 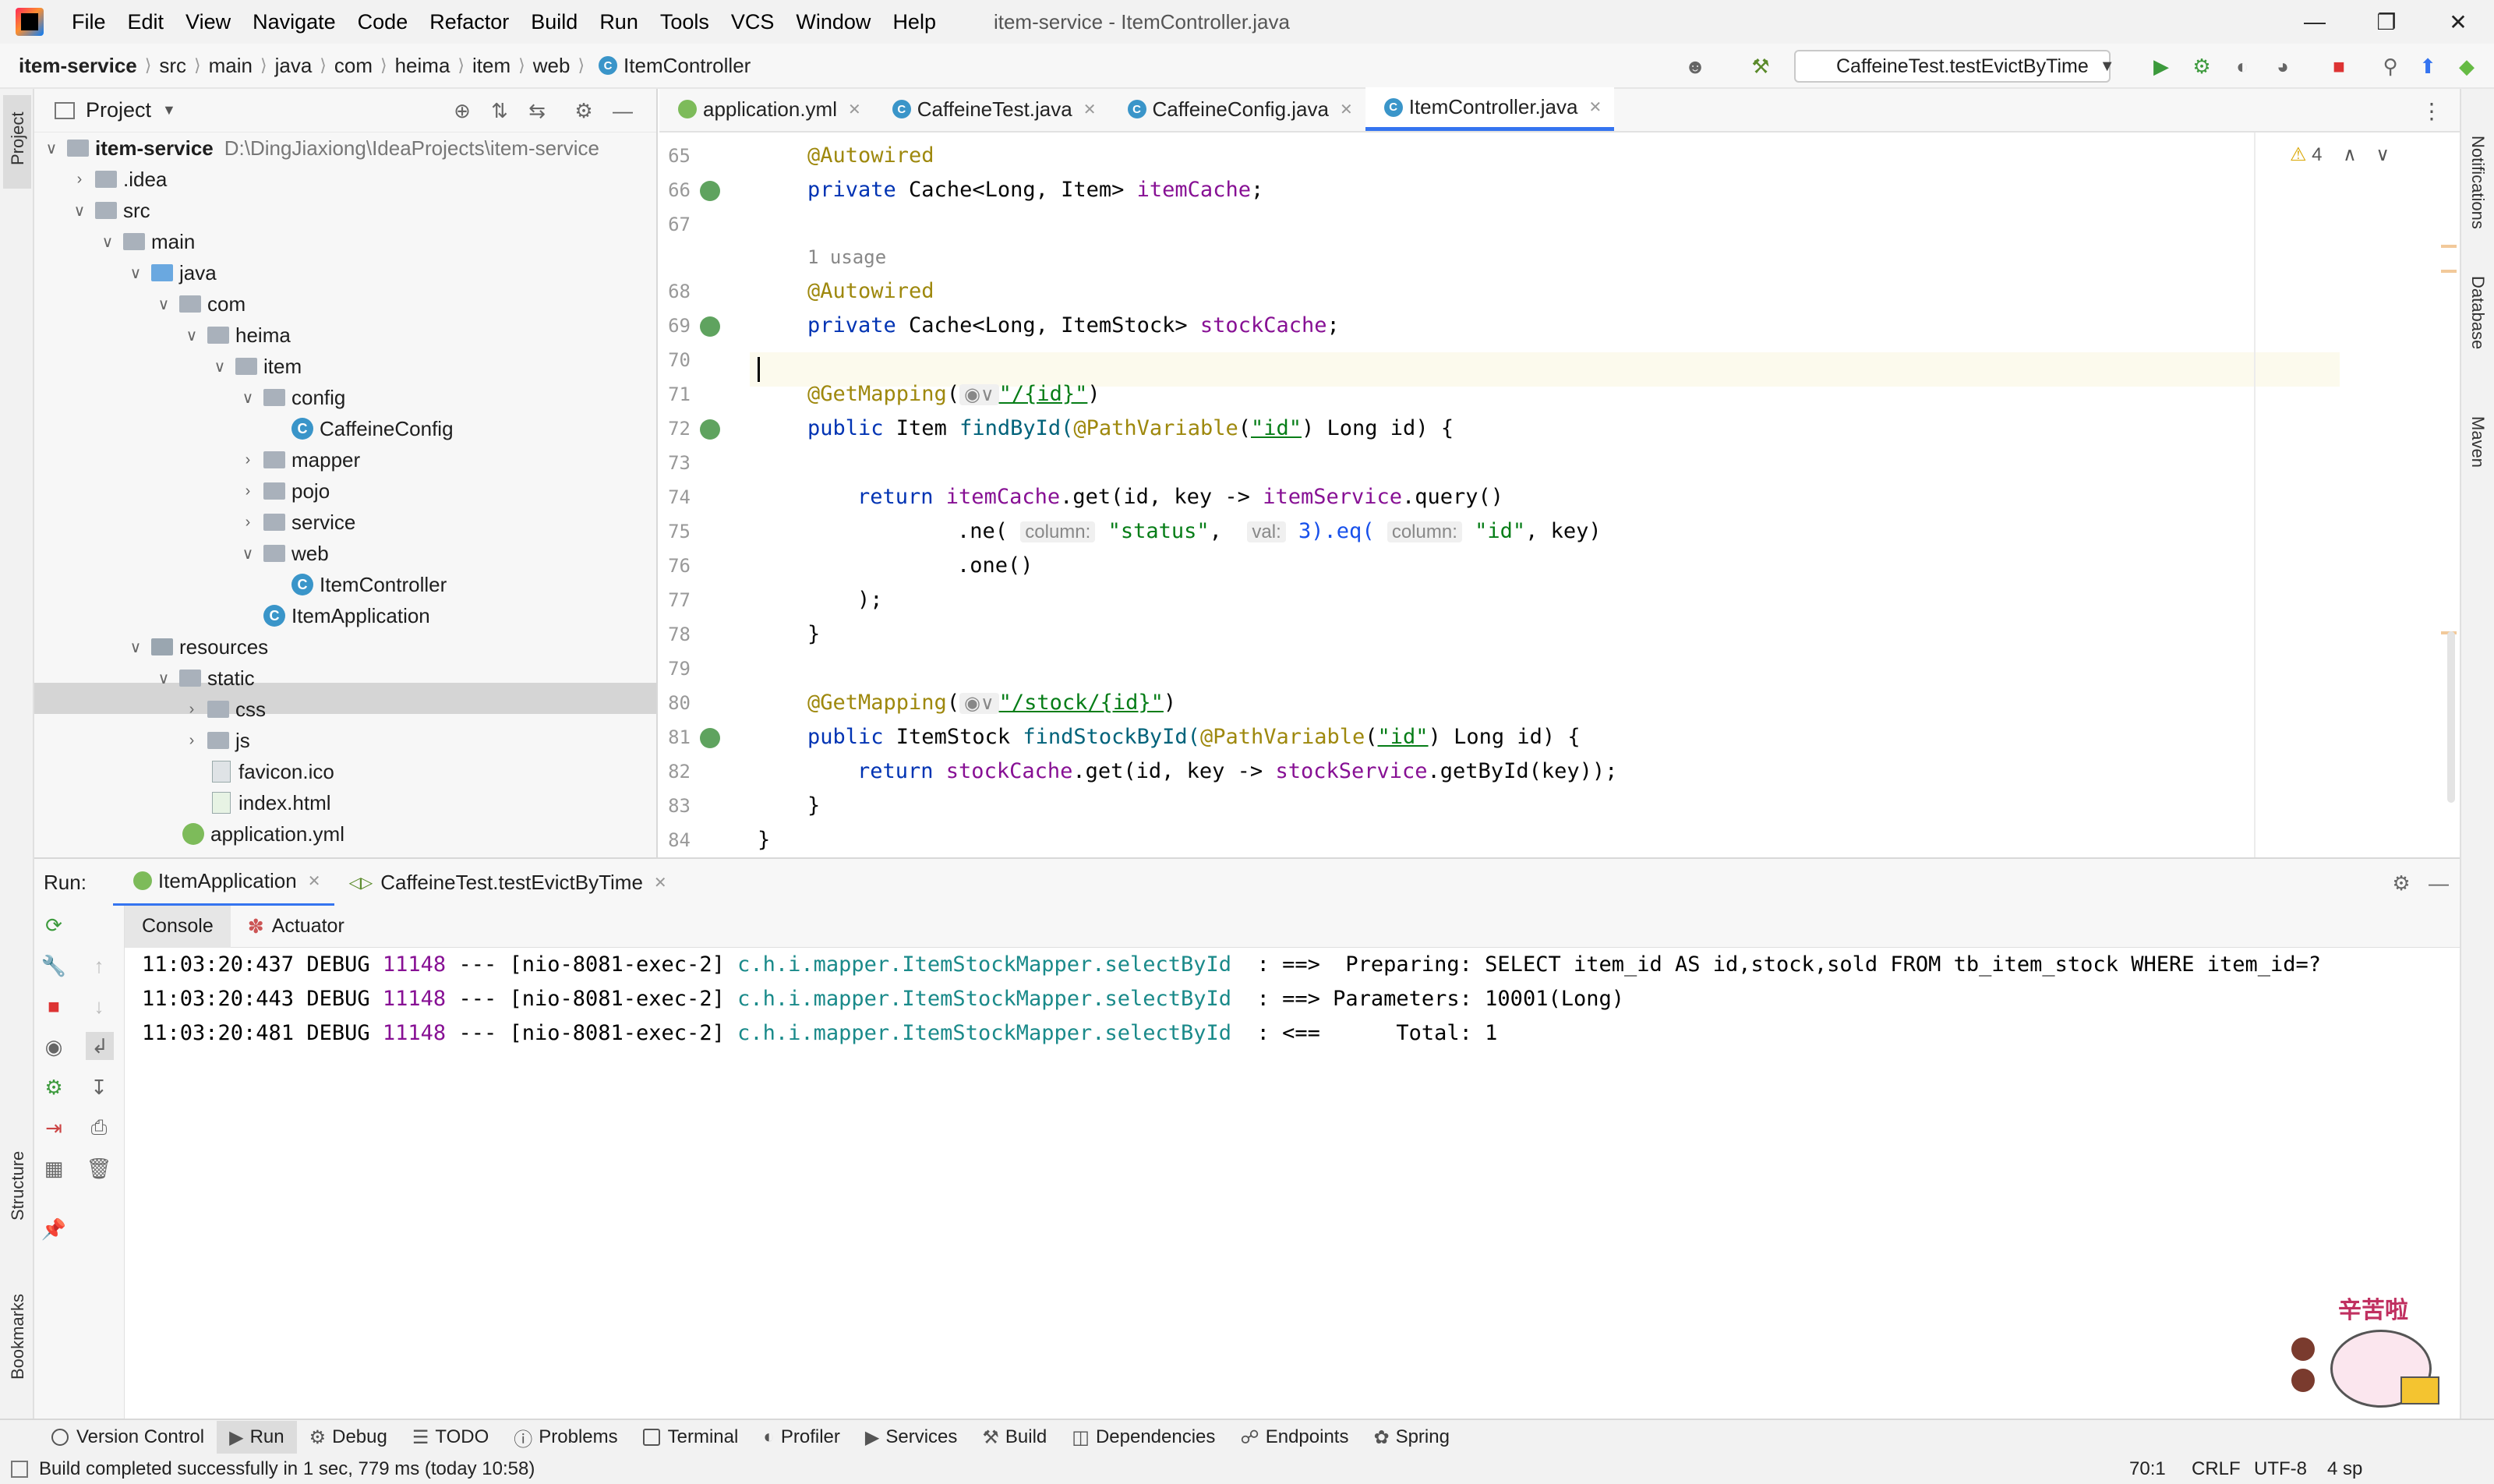 I want to click on tab-caffeineconfig: C CaffeineConfig.java ✕, so click(x=1237, y=109).